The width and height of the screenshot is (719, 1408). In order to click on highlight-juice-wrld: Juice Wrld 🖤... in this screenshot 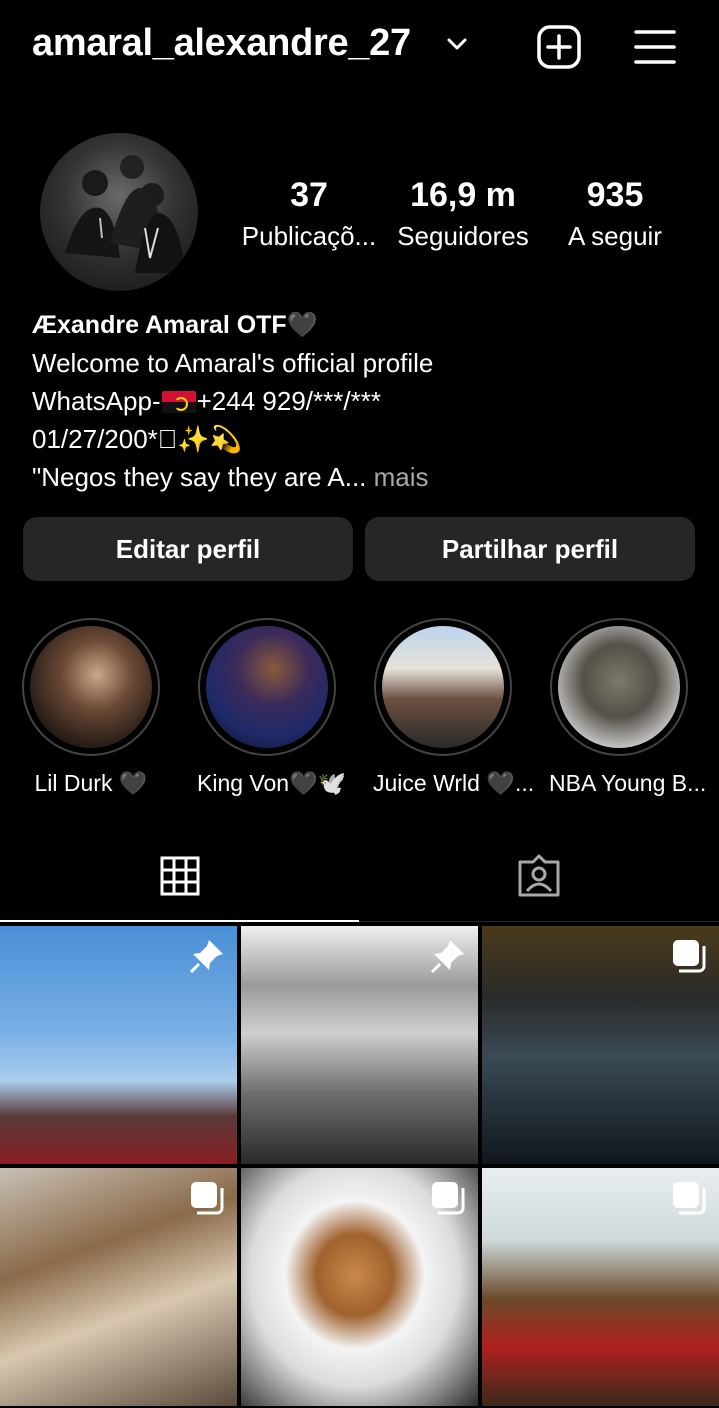, I will do `click(454, 707)`.